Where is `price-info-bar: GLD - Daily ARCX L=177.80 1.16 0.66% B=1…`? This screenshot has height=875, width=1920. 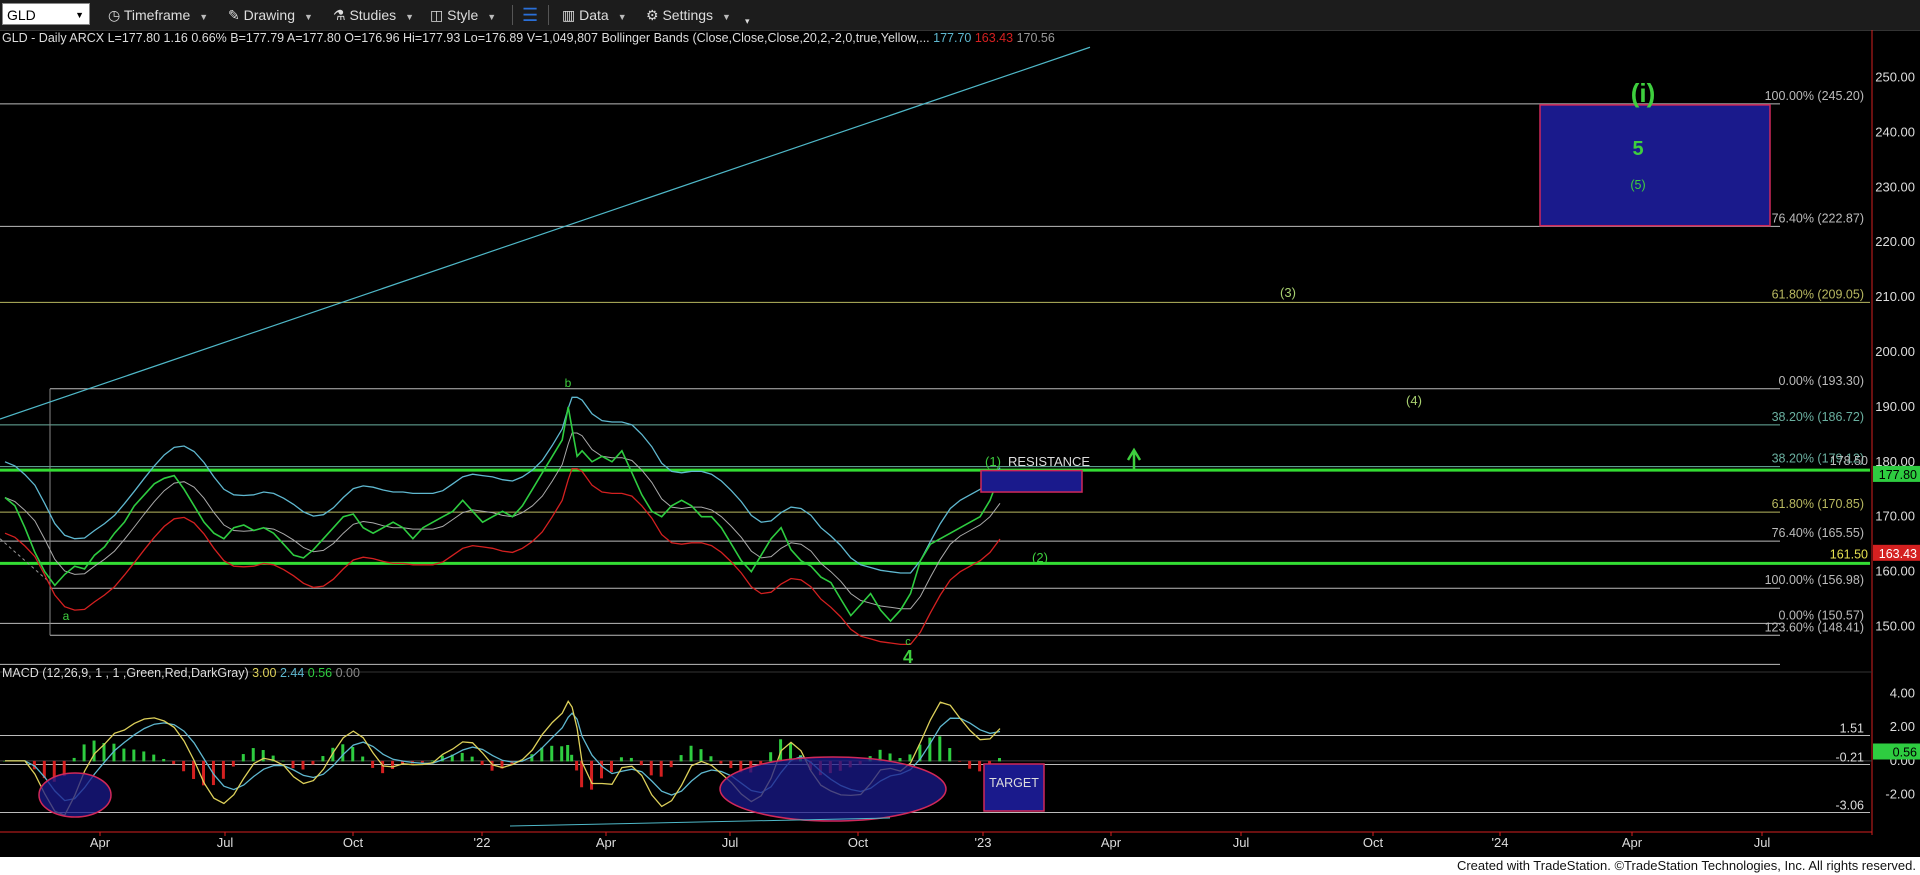
price-info-bar: GLD - Daily ARCX L=177.80 1.16 0.66% B=1… is located at coordinates (528, 38).